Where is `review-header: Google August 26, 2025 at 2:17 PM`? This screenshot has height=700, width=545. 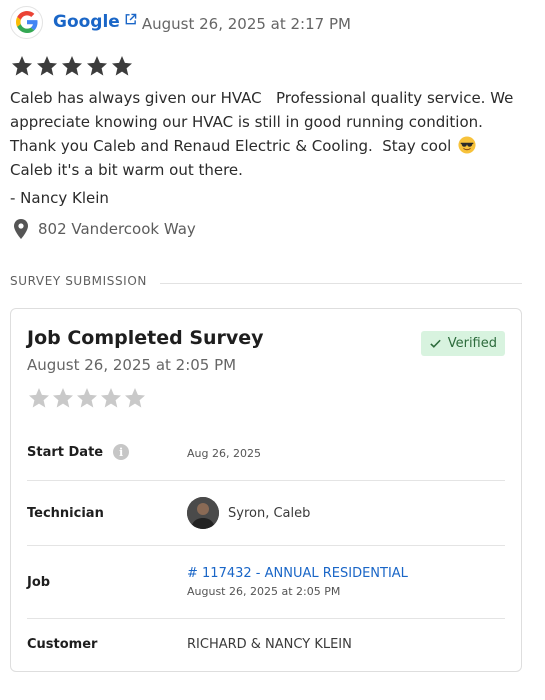 review-header: Google August 26, 2025 at 2:17 PM is located at coordinates (180, 22).